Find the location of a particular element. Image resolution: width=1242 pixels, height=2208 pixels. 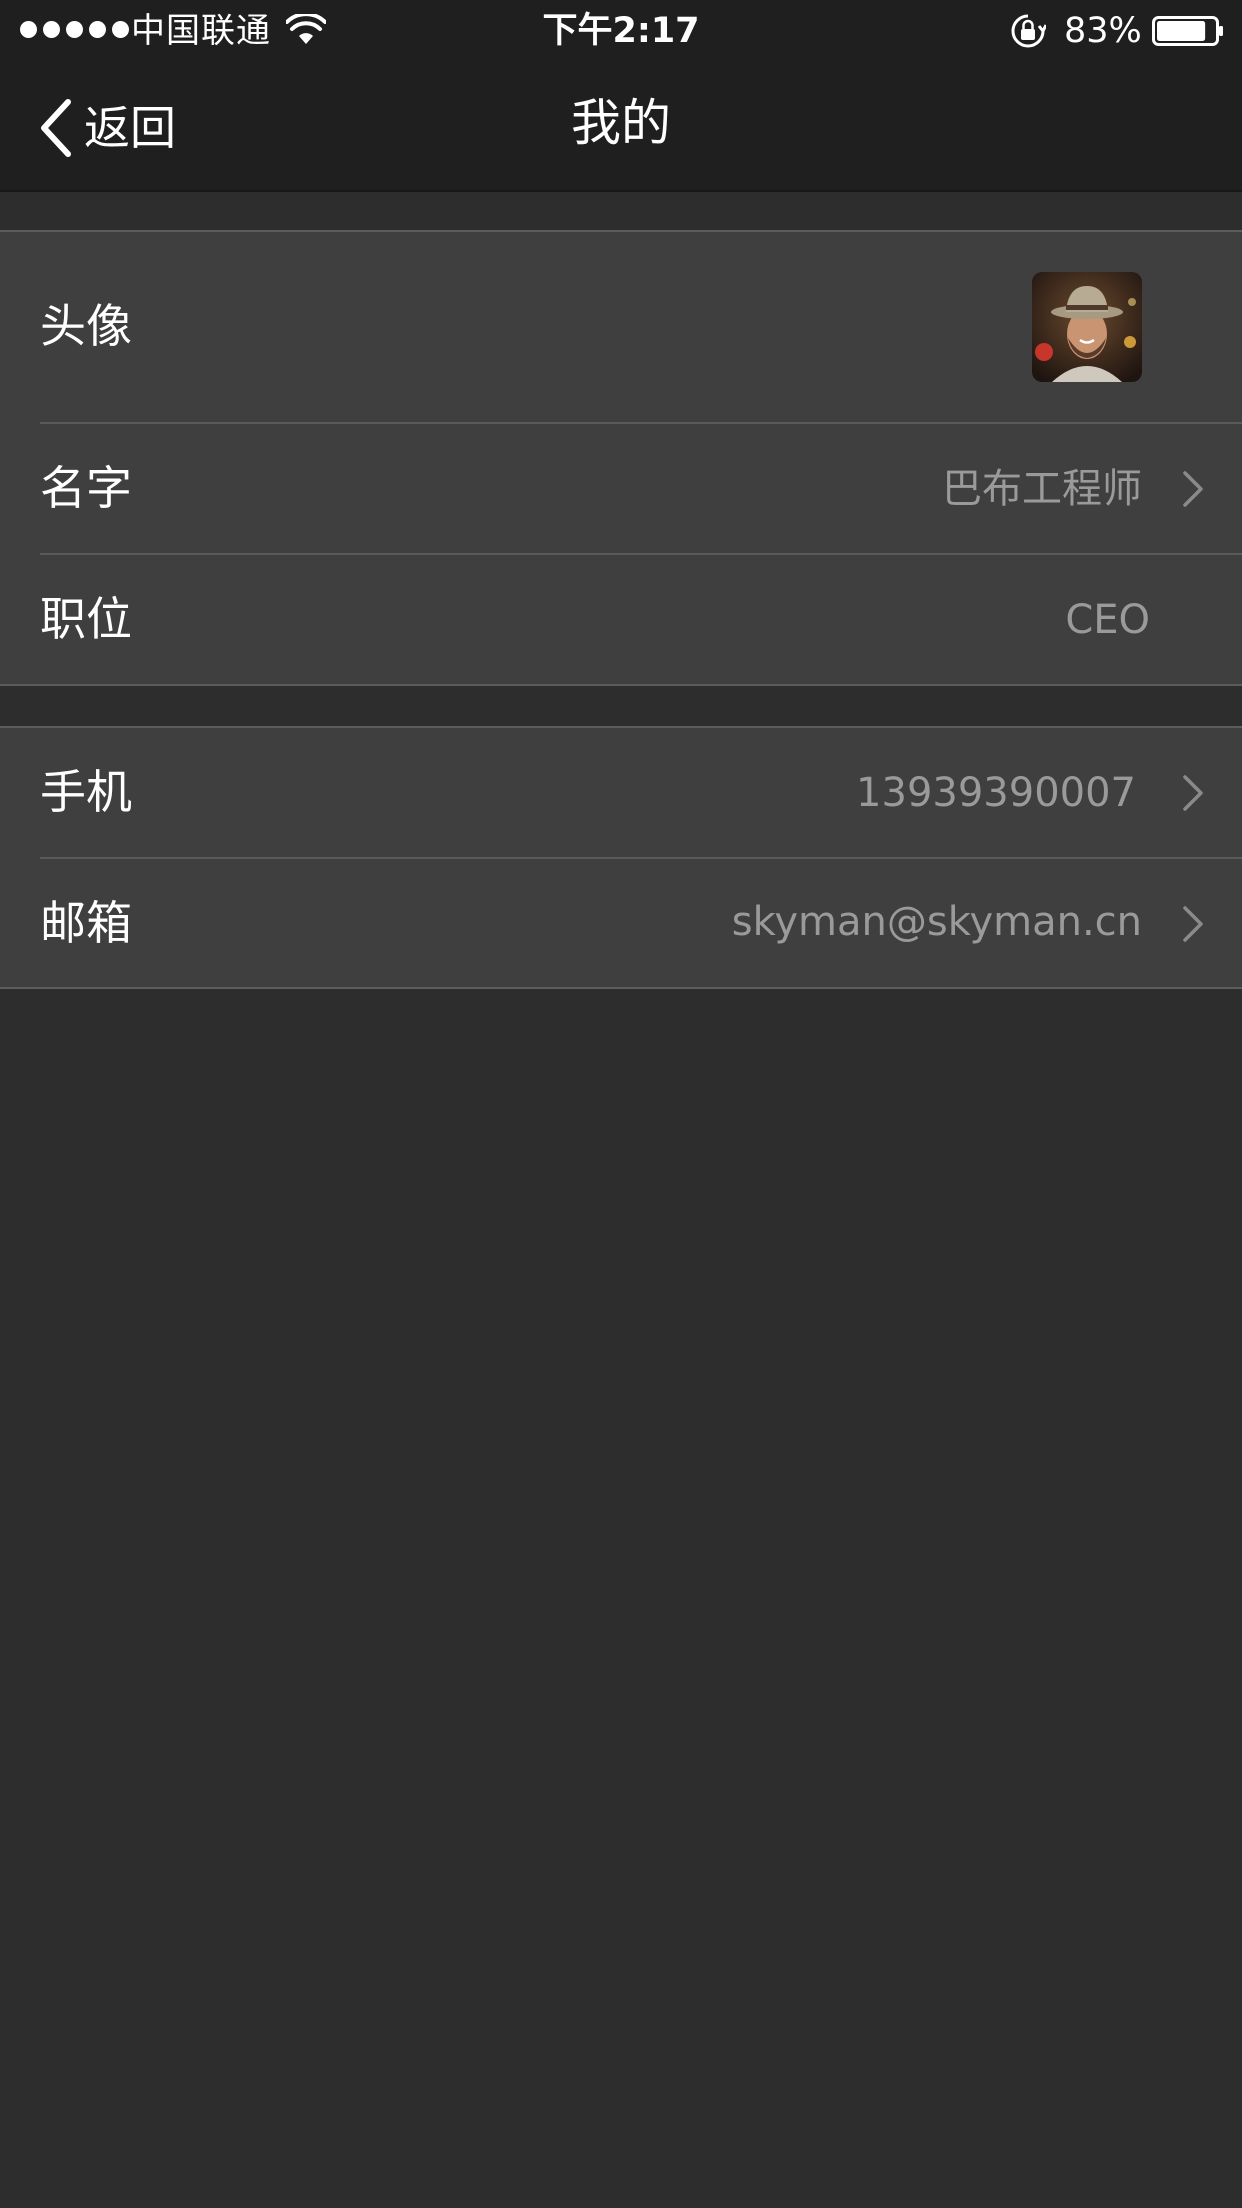

battery-icon is located at coordinates (1187, 31).